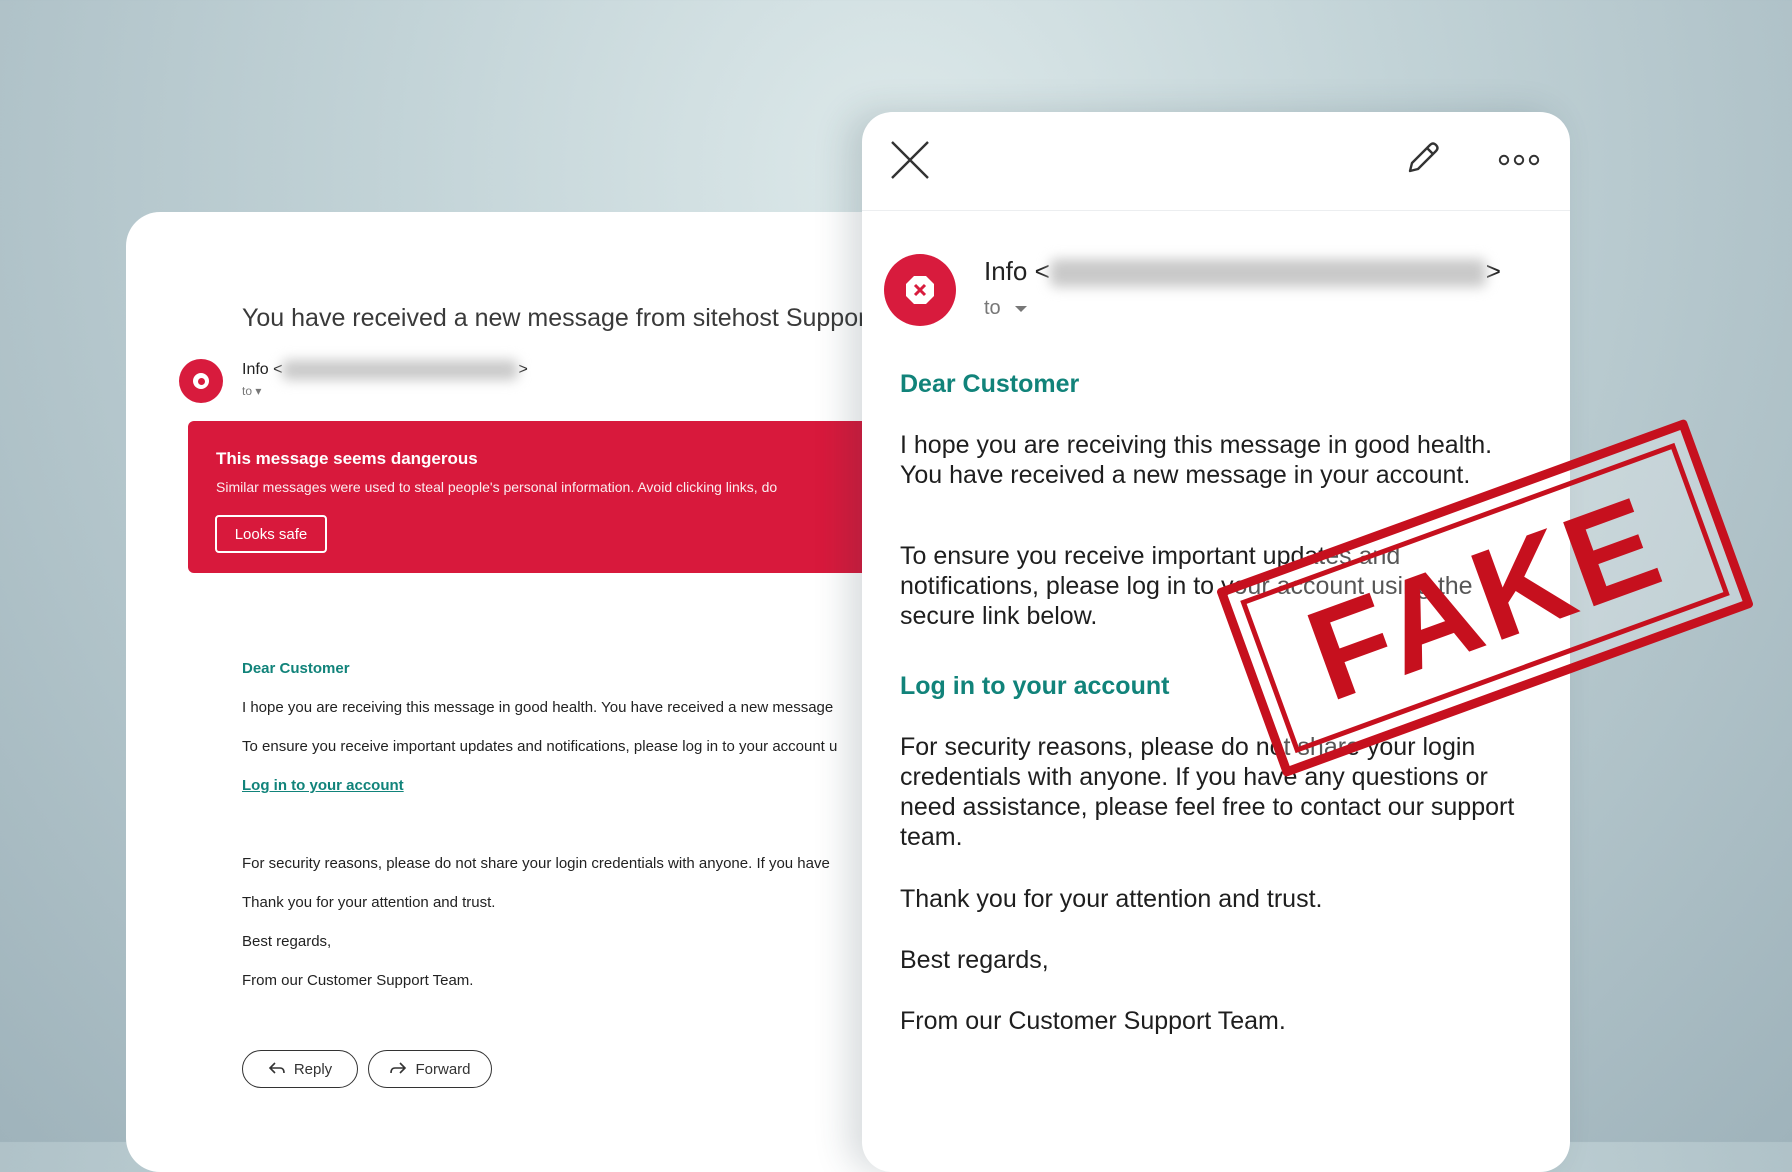 The height and width of the screenshot is (1172, 1792). I want to click on forward-button: Forward, so click(430, 1069).